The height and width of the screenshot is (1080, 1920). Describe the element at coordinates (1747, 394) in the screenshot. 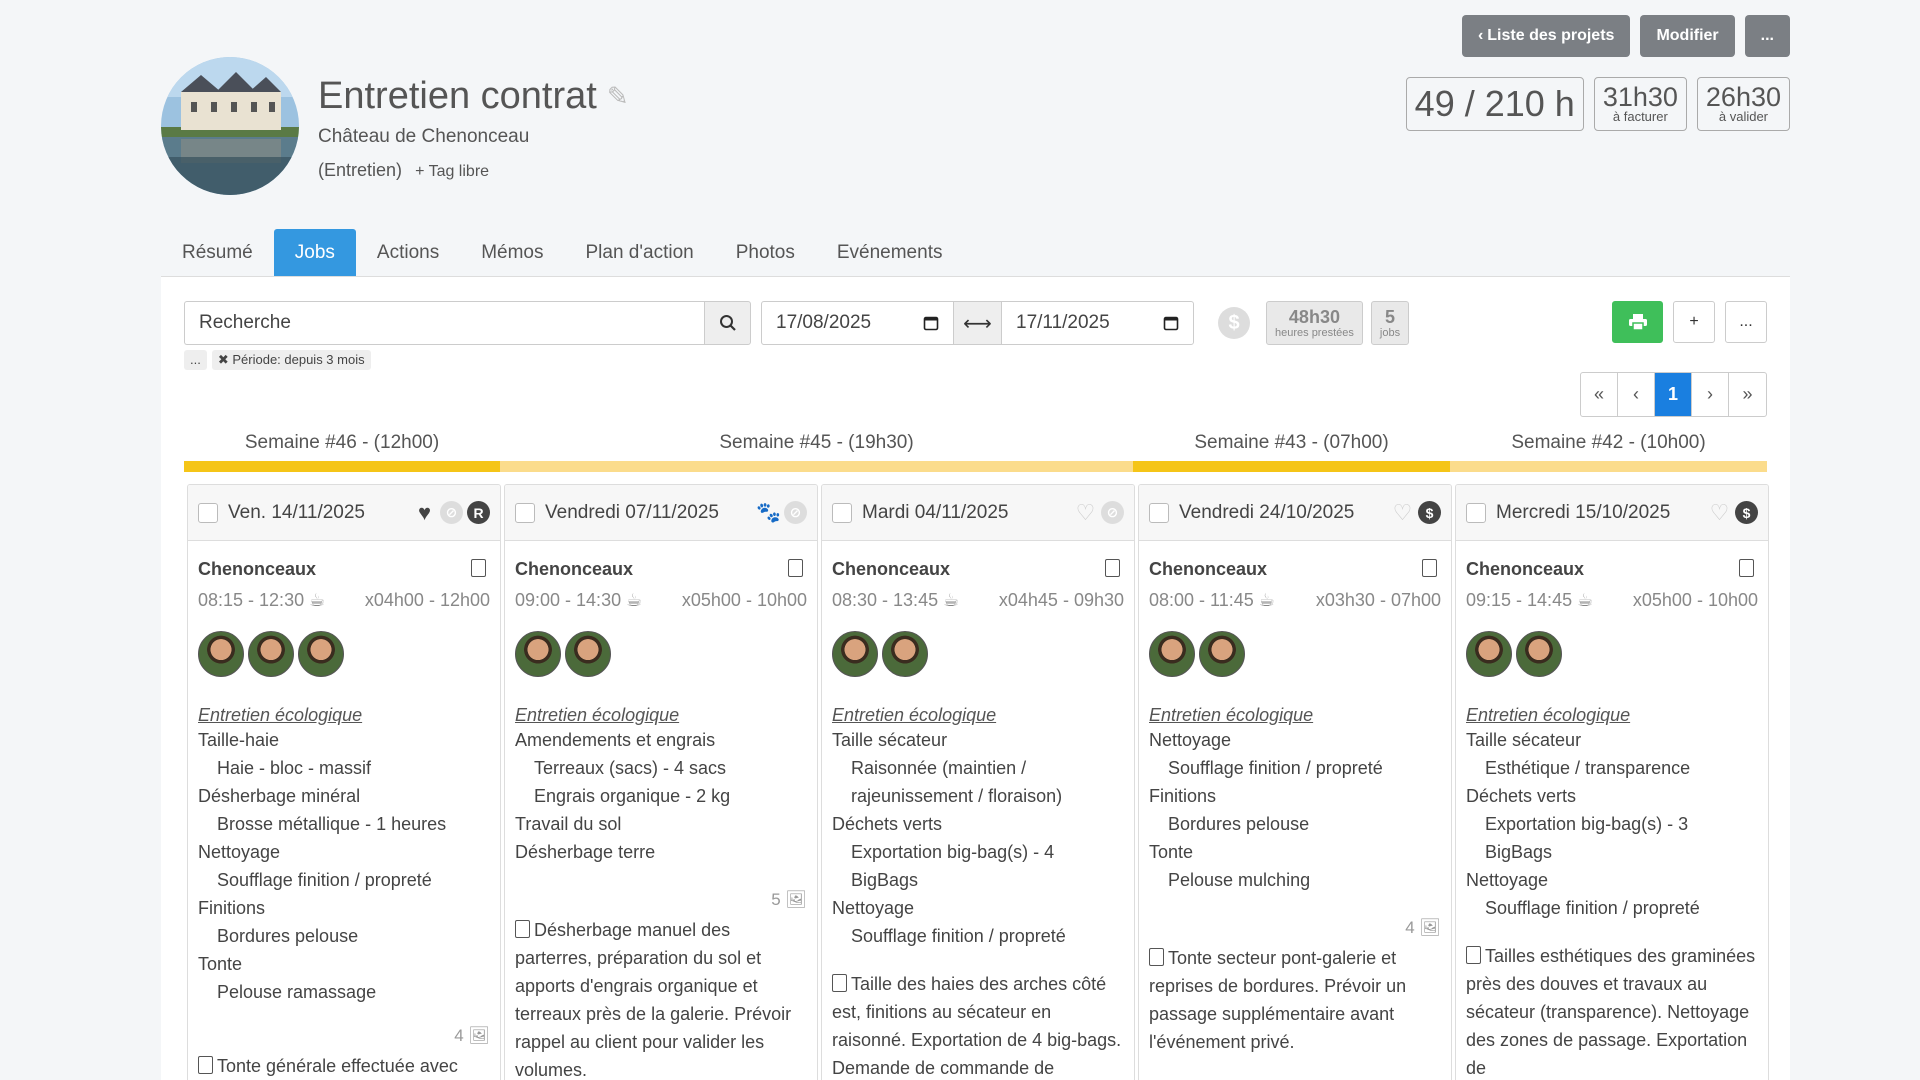

I see `page-last: »` at that location.